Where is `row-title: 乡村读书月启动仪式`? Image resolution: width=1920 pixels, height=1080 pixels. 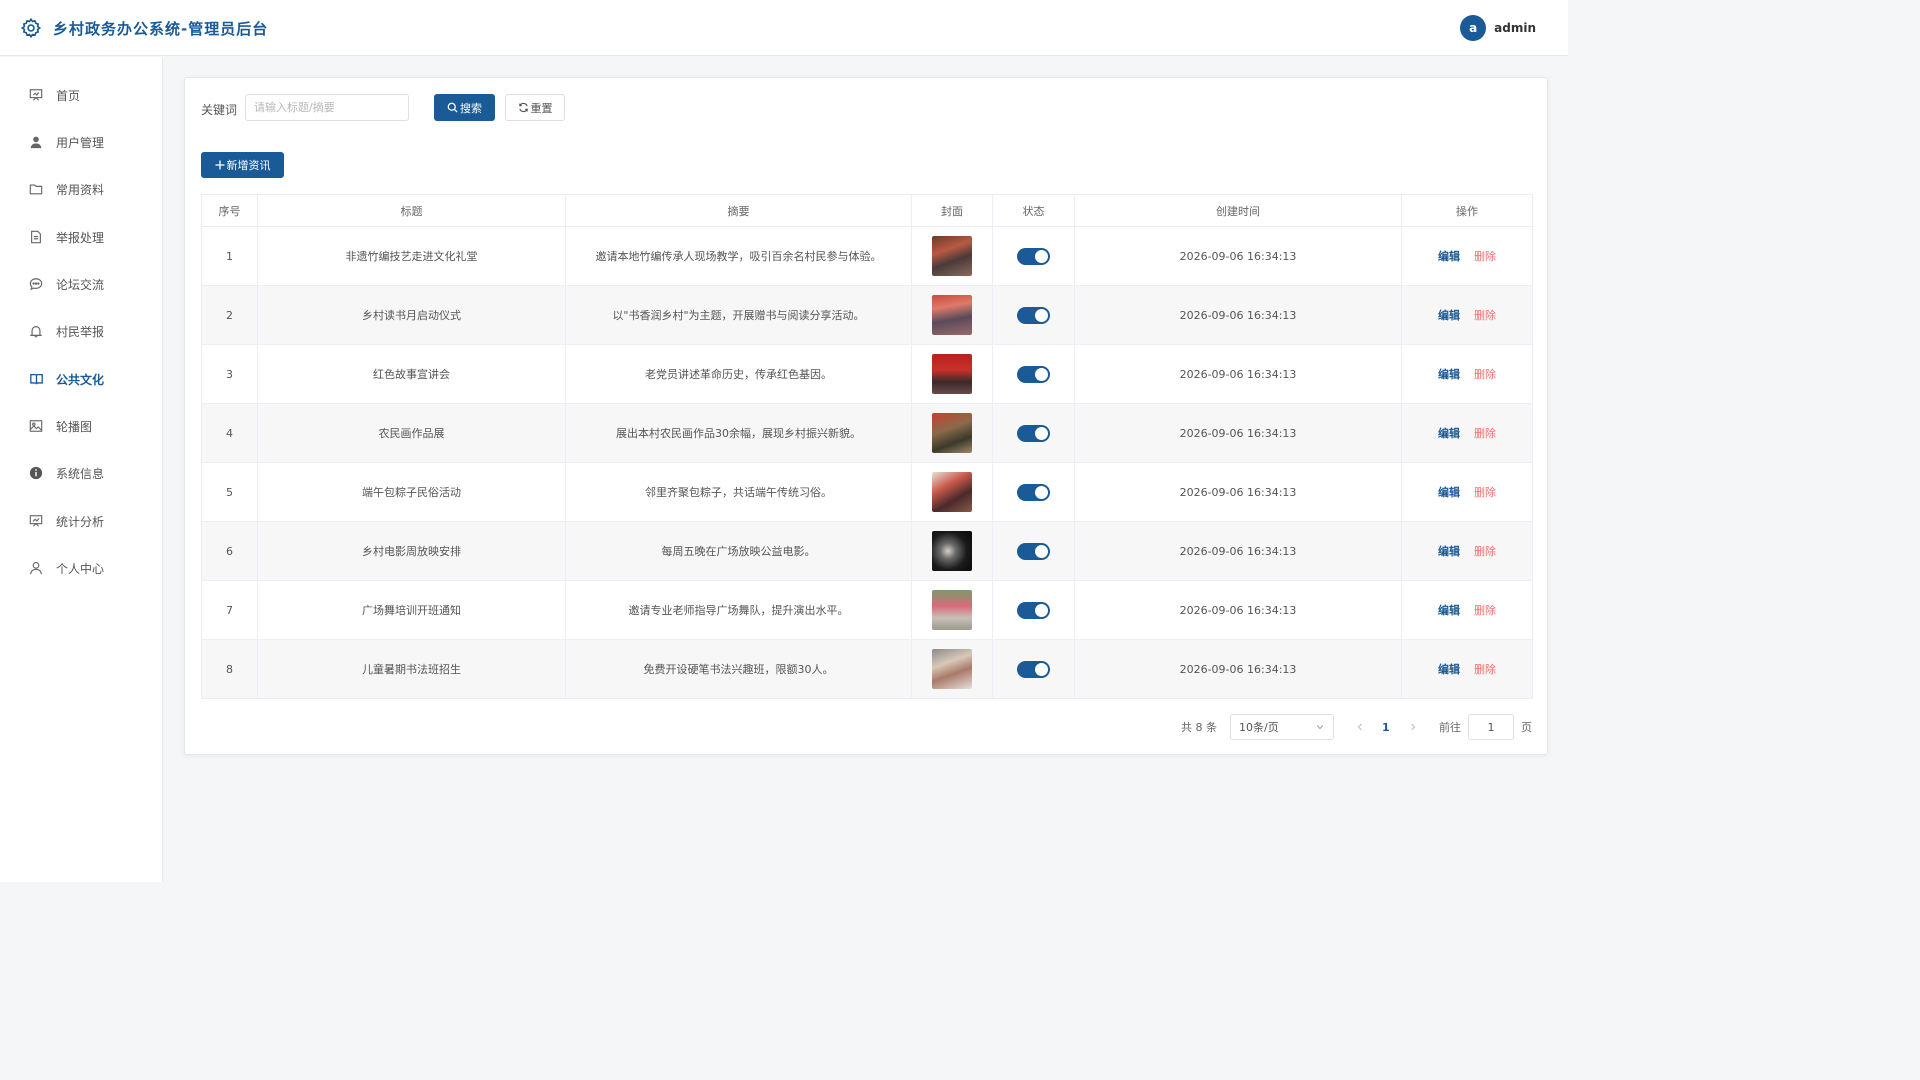
row-title: 乡村读书月启动仪式 is located at coordinates (411, 315).